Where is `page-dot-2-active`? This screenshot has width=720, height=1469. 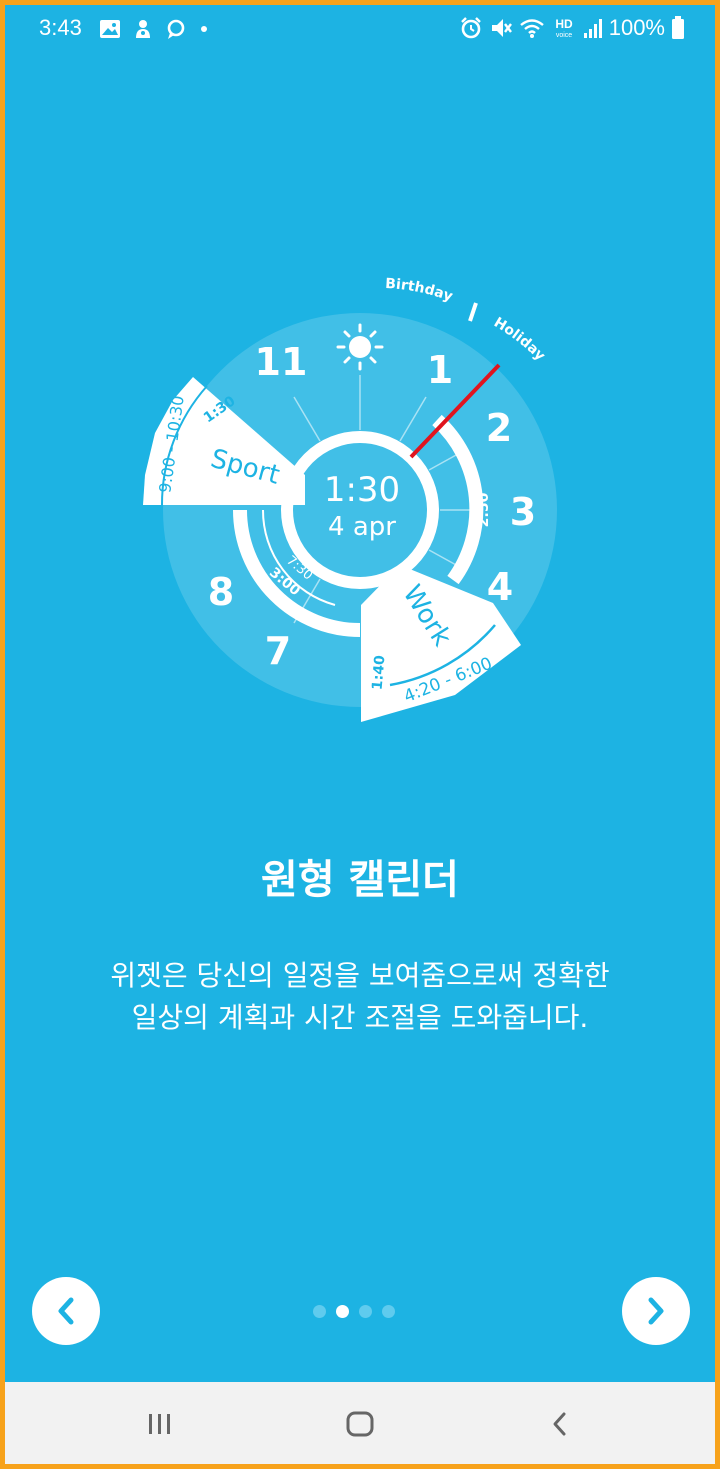
page-dot-2-active is located at coordinates (342, 1311).